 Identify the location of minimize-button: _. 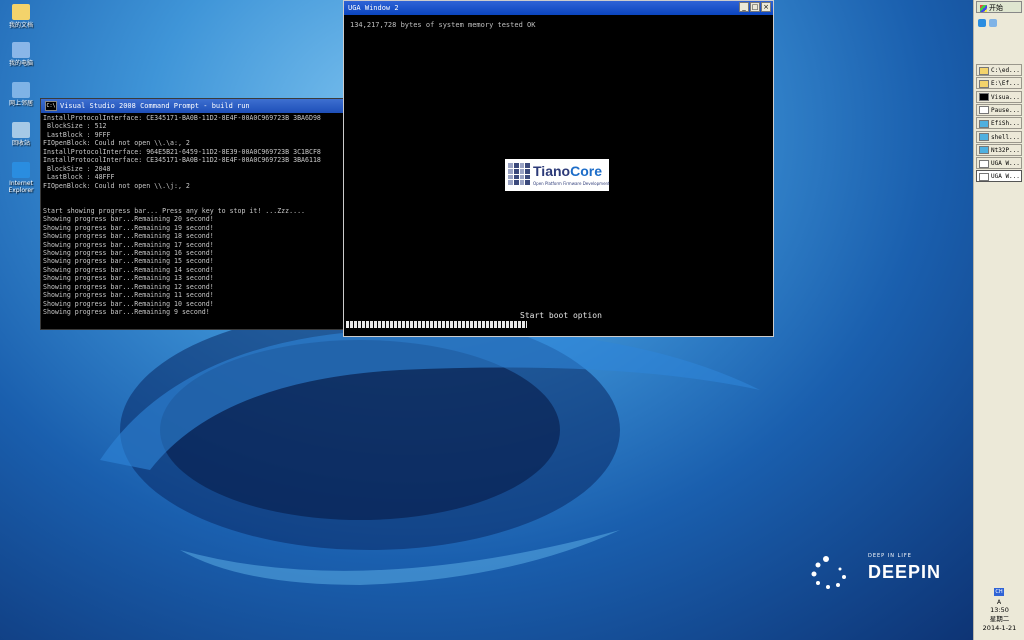
(744, 7).